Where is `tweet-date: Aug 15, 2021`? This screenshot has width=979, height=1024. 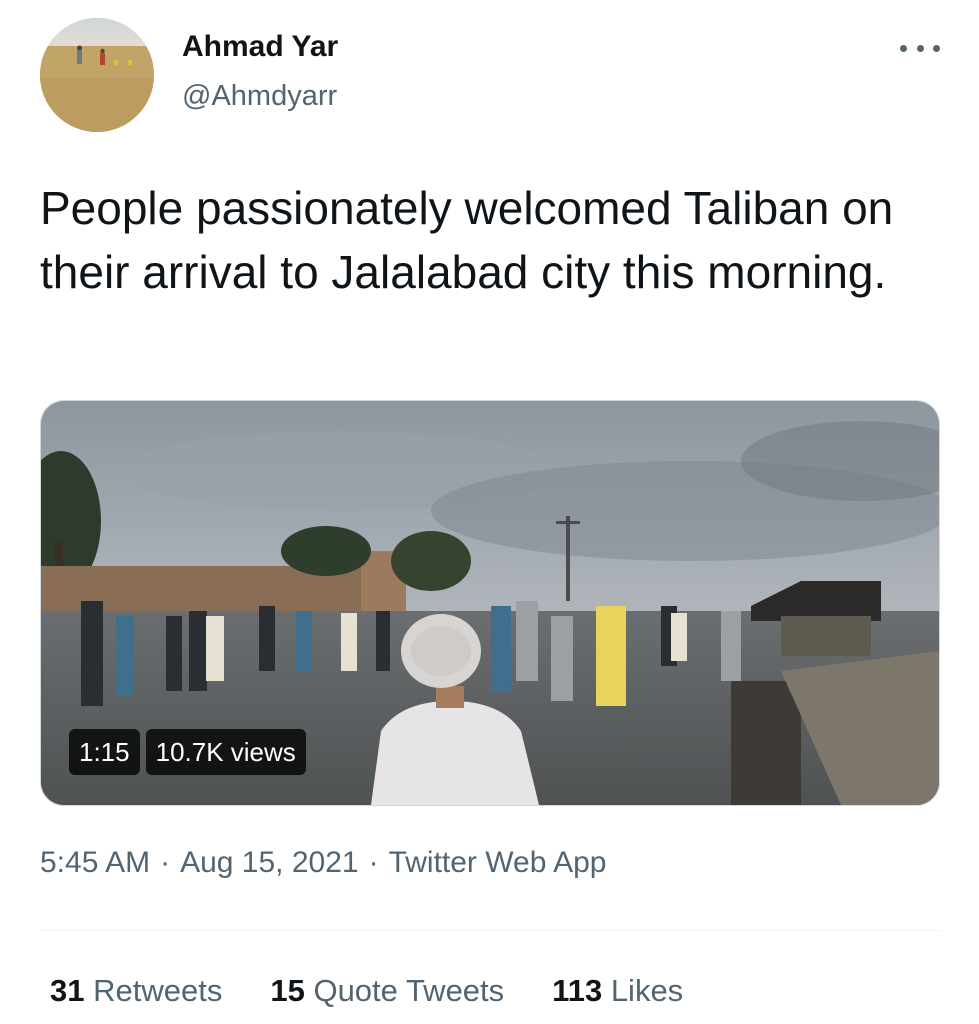 tweet-date: Aug 15, 2021 is located at coordinates (269, 863).